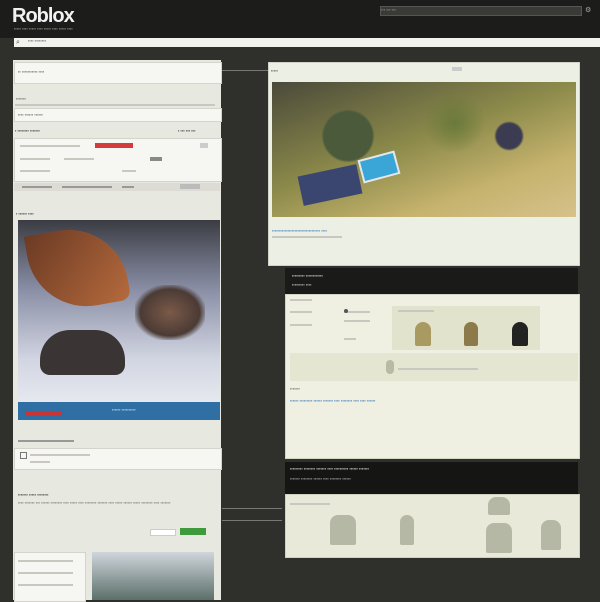  Describe the element at coordinates (118, 459) in the screenshot. I see `options-box` at that location.